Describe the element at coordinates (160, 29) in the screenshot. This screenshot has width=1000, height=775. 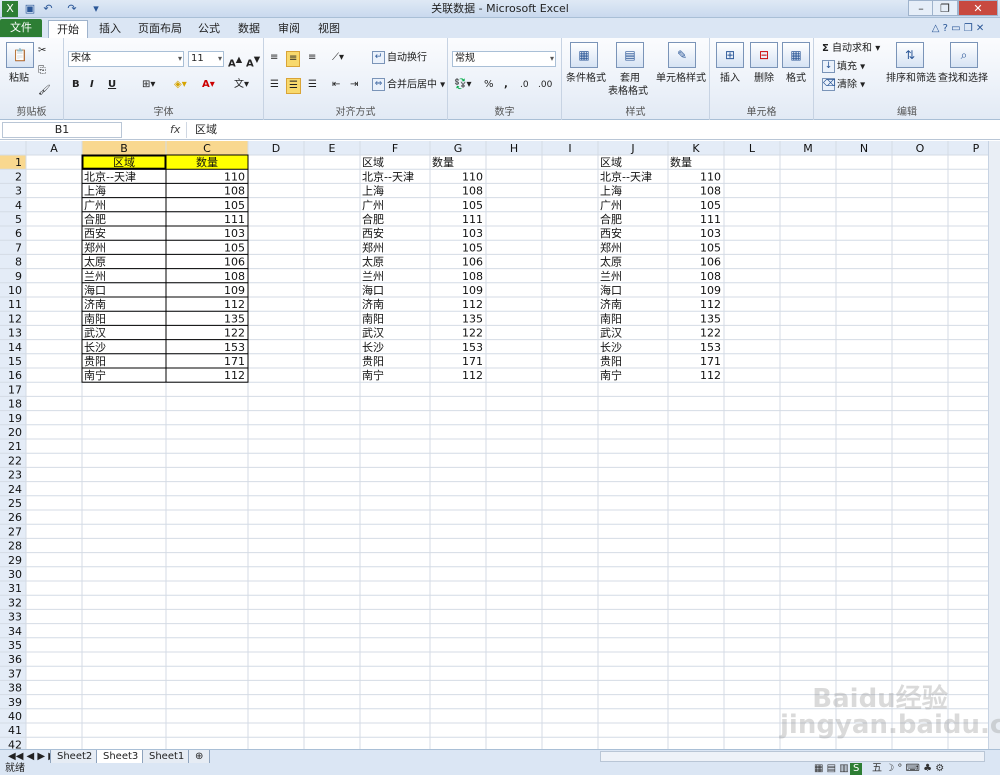
I see `tab-page-layout: 页面布局` at that location.